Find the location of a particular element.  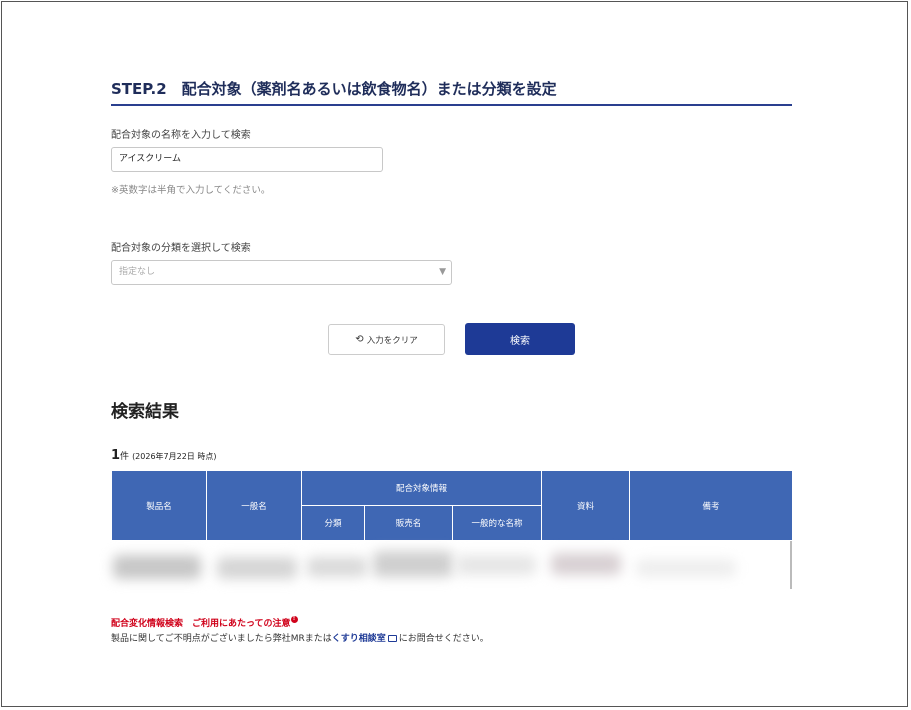

search-button: 検索 is located at coordinates (520, 339).